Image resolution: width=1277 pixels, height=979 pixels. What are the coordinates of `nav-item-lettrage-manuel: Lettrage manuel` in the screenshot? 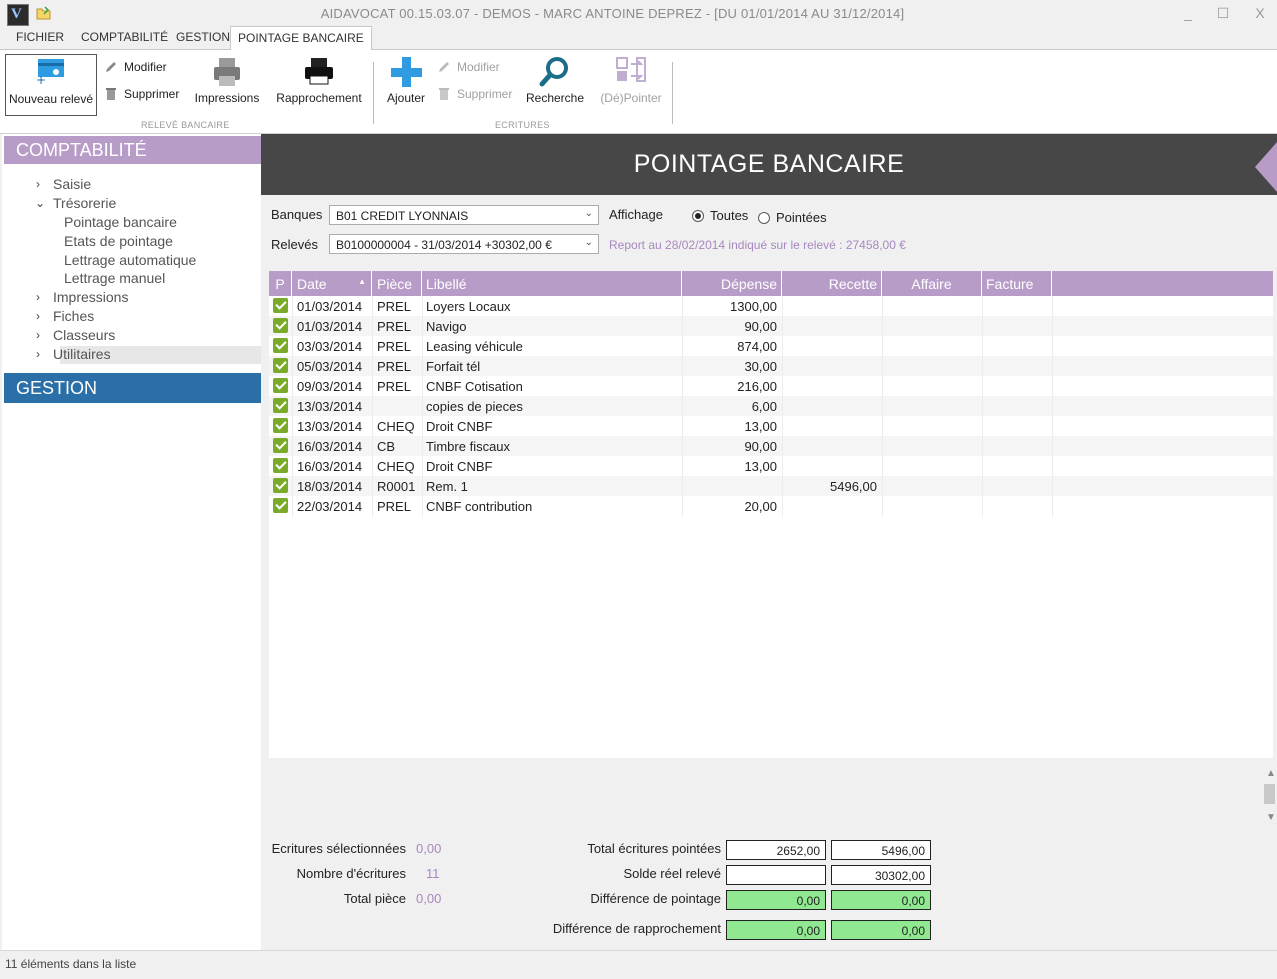 It's located at (114, 278).